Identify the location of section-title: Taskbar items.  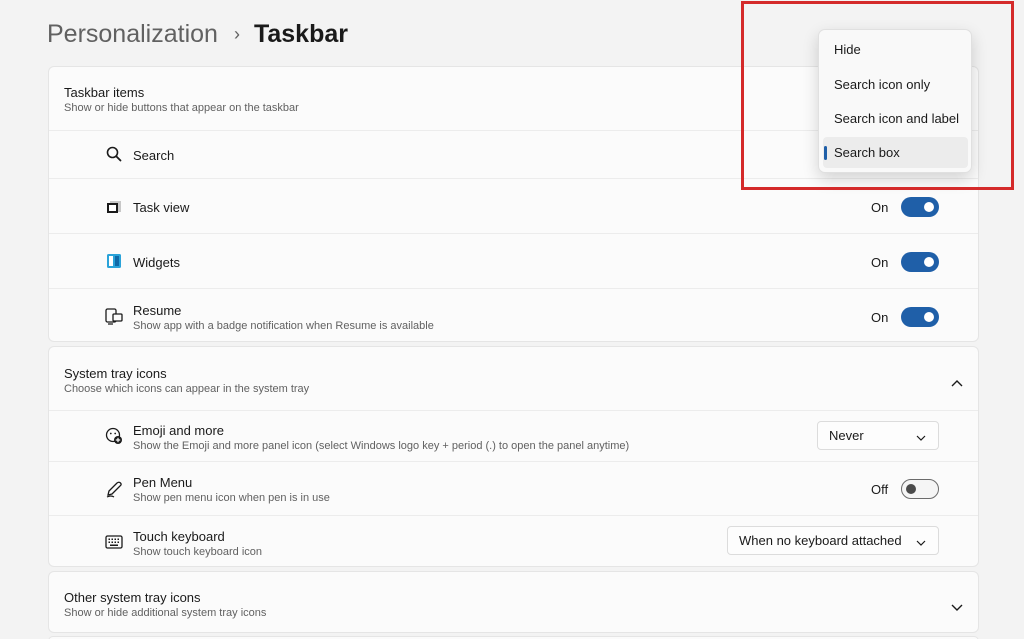
(104, 92).